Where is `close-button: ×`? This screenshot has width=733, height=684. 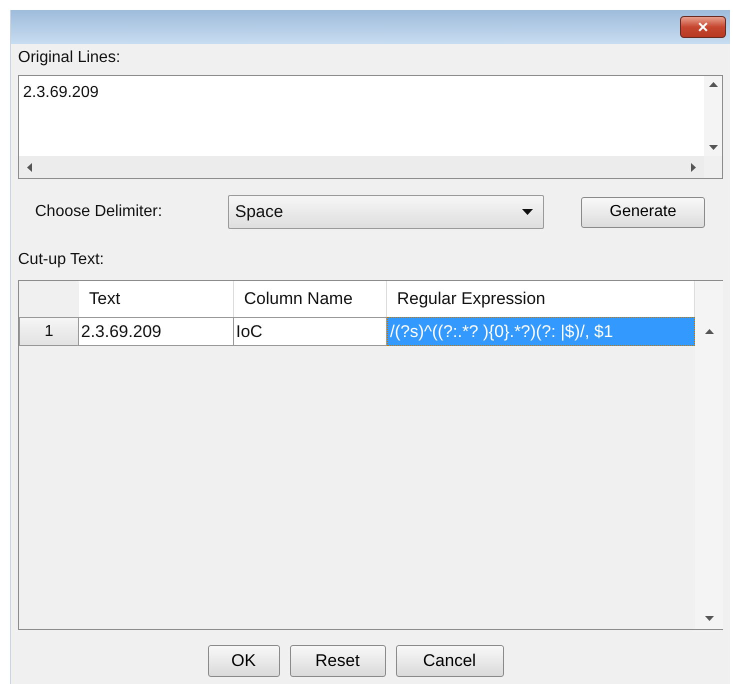 close-button: × is located at coordinates (703, 27).